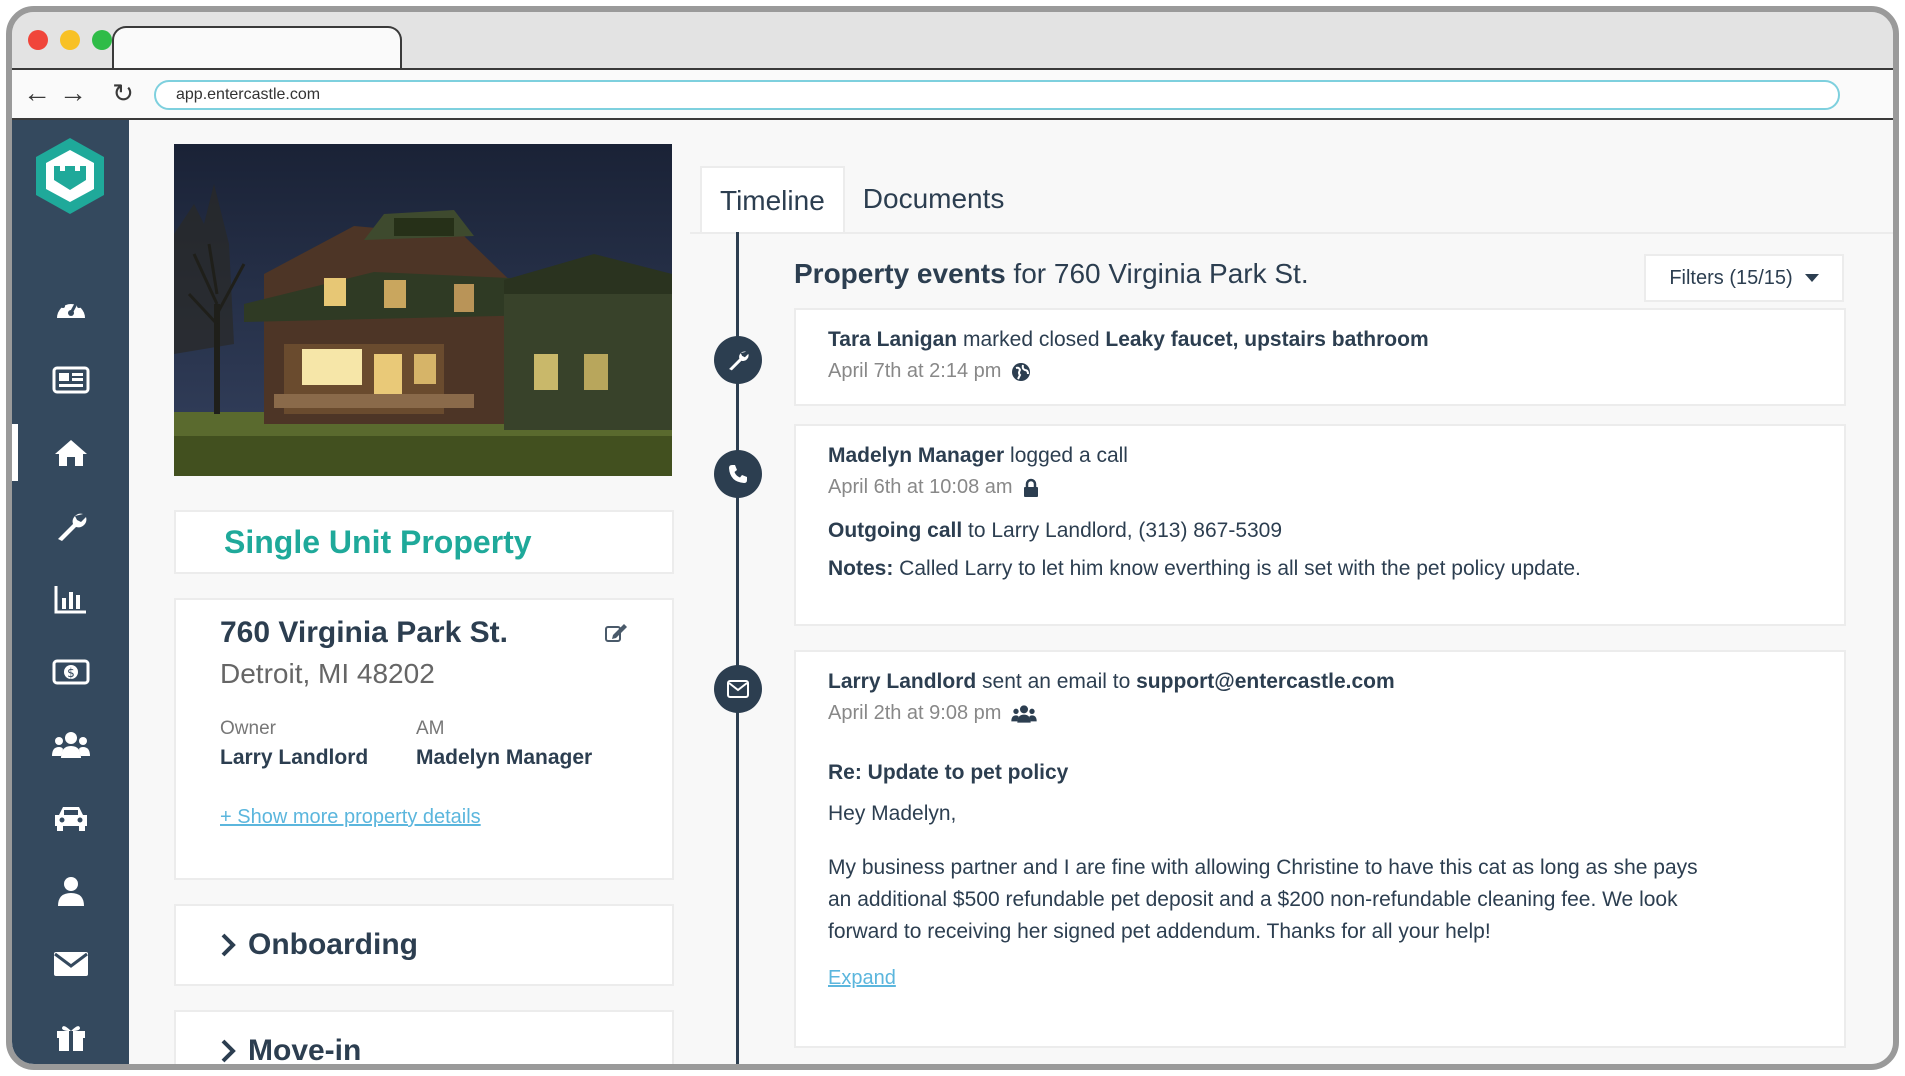  Describe the element at coordinates (916, 455) in the screenshot. I see `event-actor: Madelyn Manager` at that location.